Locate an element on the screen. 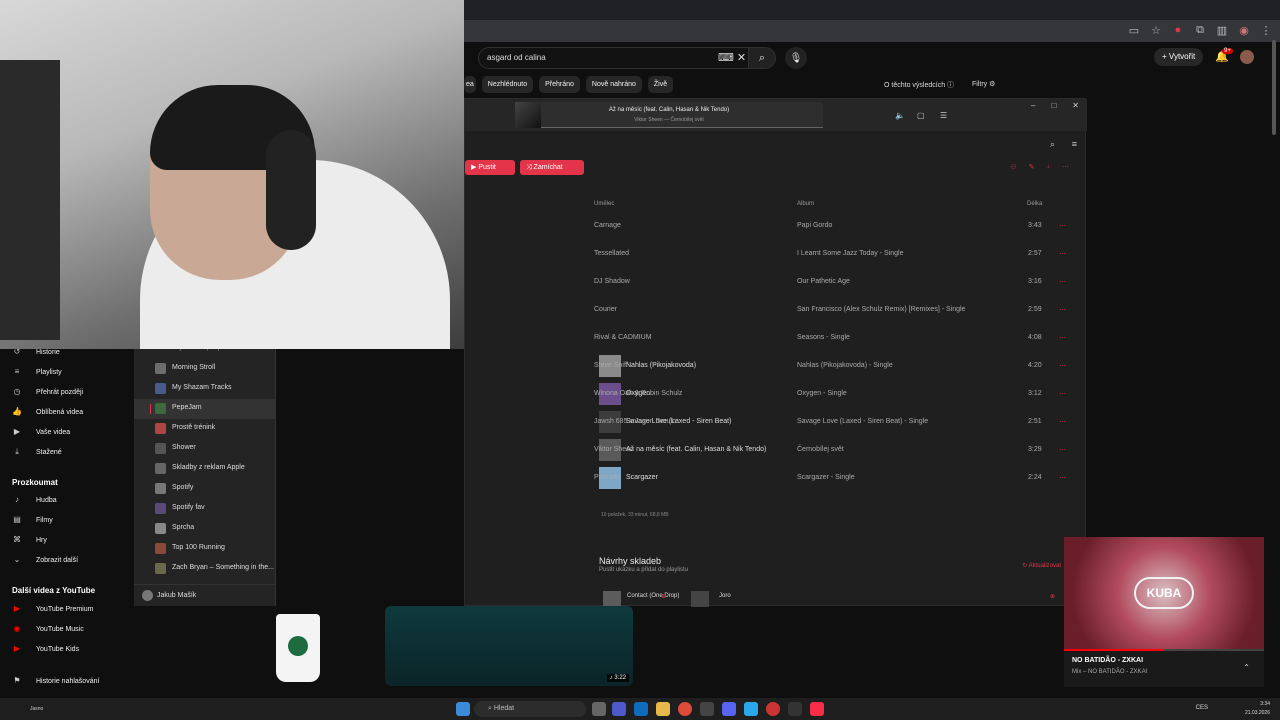 This screenshot has height=720, width=1280. suggestion-item: Contact (One Drop) is located at coordinates (653, 596).